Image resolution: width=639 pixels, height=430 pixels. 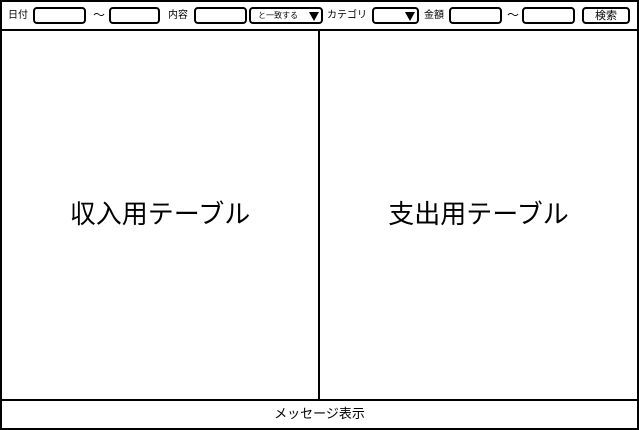 I want to click on income-table-label: 収入用テーブル, so click(x=160, y=215).